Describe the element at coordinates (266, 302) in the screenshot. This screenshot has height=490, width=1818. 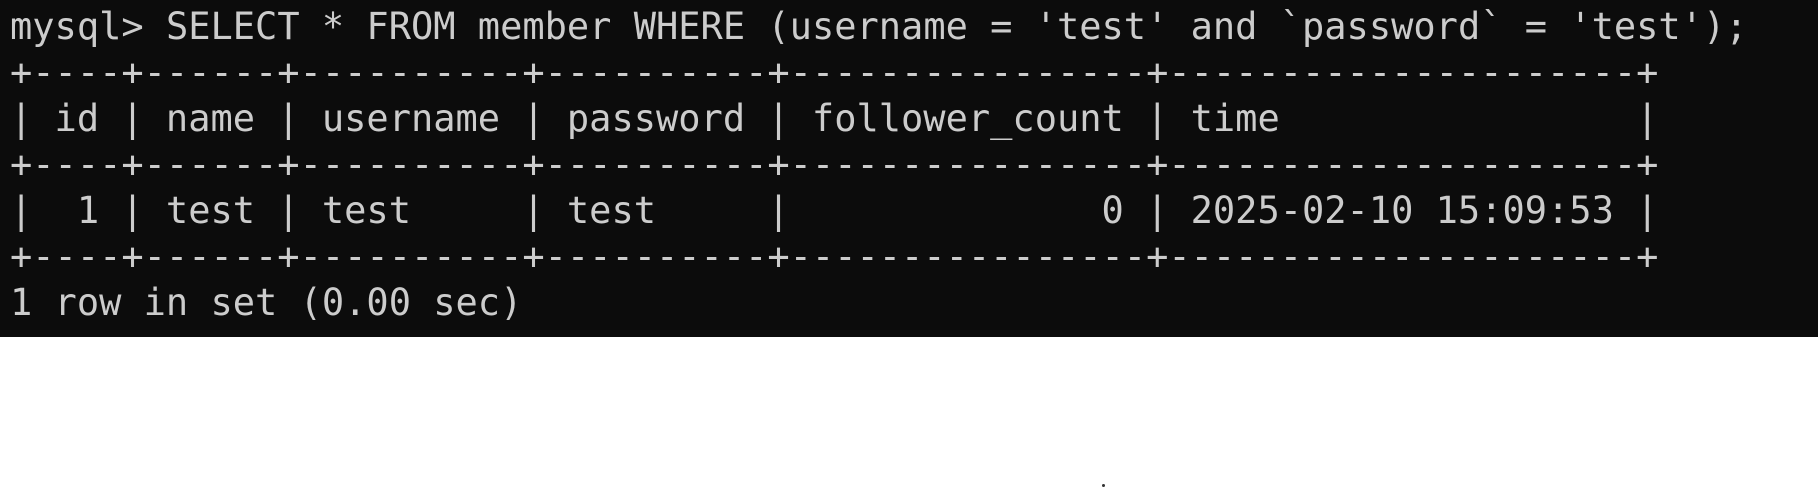
I see `result-summary: 1 row in set (0.00 sec)` at that location.